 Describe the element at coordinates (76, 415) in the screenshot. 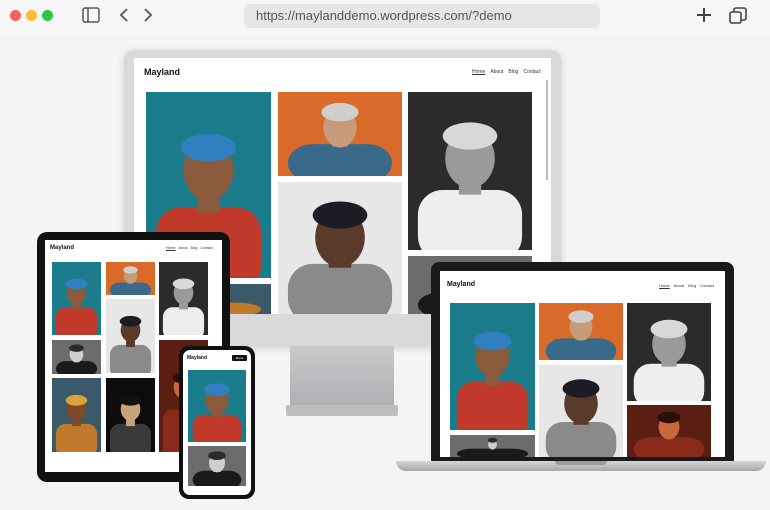

I see `photo-colorful-hat` at that location.